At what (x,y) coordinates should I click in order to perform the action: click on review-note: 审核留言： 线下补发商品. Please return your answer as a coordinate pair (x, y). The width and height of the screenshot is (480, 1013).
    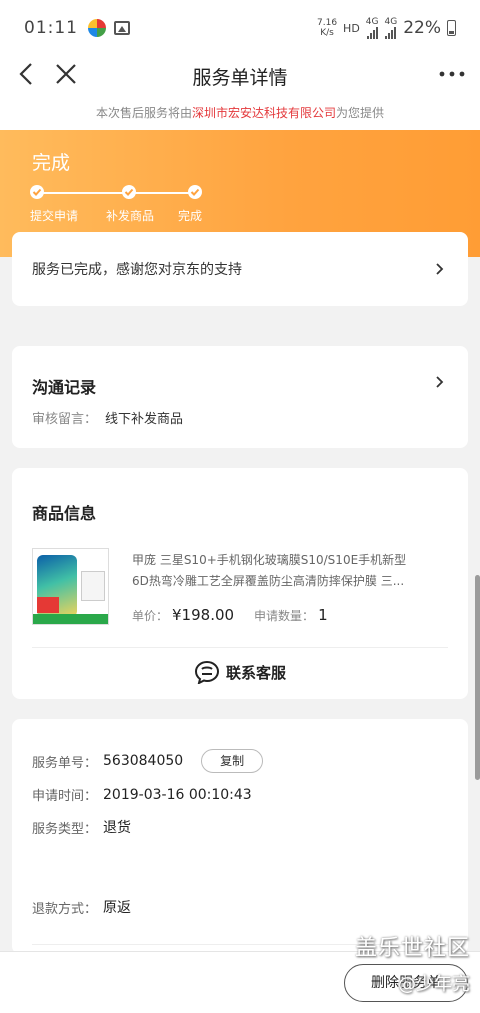
    Looking at the image, I should click on (108, 419).